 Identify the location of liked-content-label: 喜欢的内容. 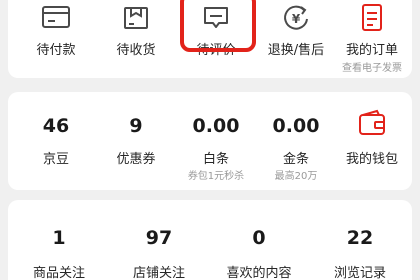
(259, 273).